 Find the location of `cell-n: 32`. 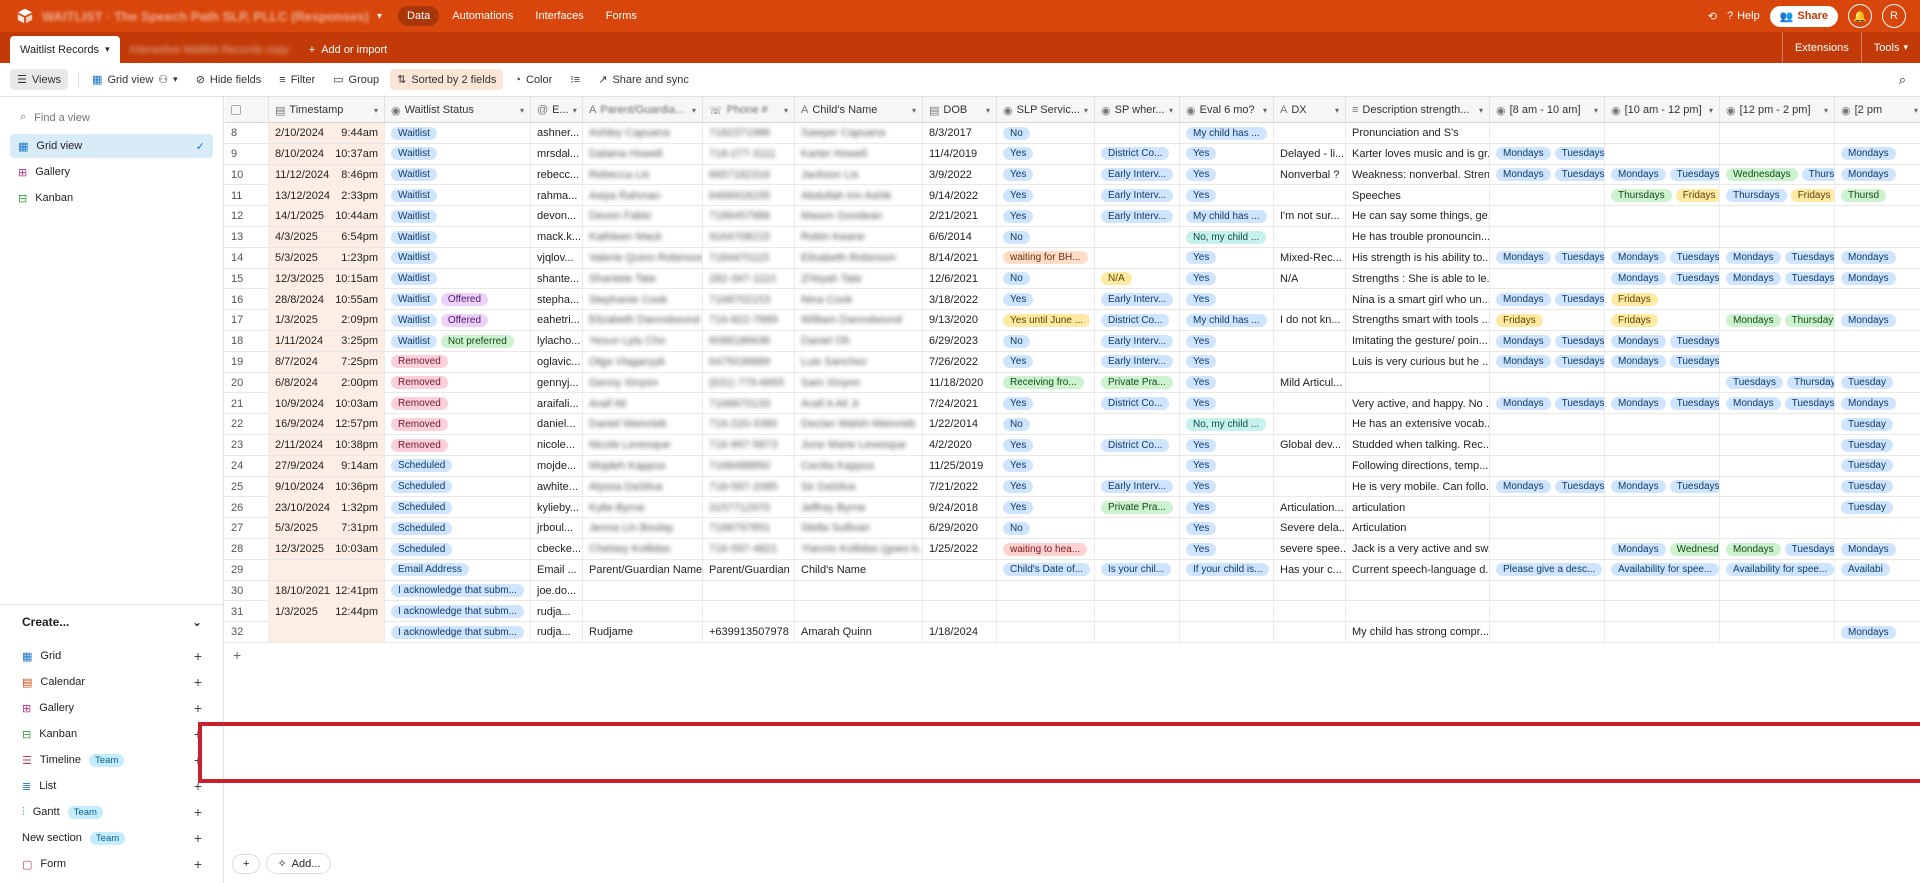

cell-n: 32 is located at coordinates (247, 632).